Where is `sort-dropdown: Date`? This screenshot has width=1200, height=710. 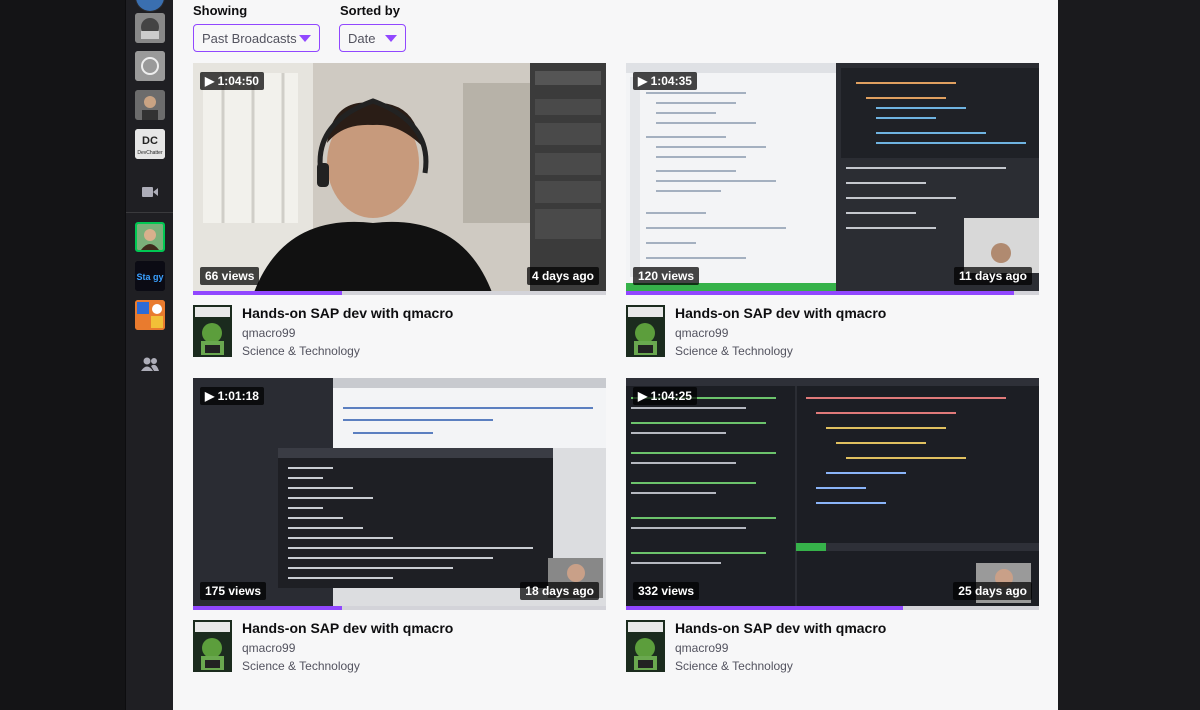 sort-dropdown: Date is located at coordinates (372, 38).